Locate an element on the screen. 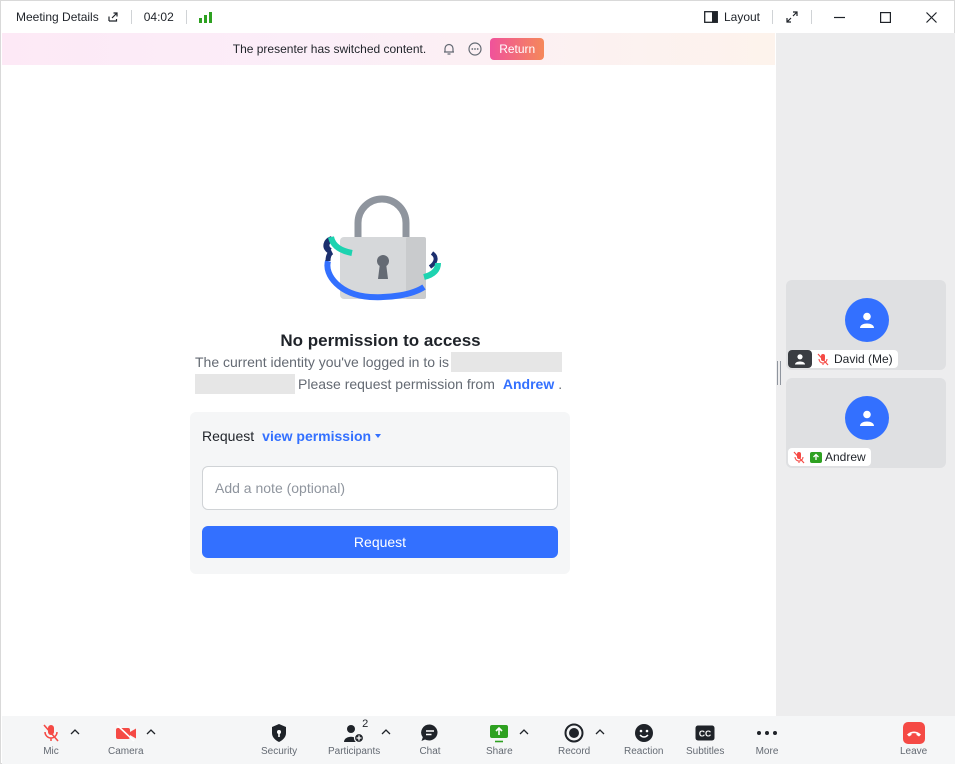 This screenshot has width=955, height=764. mic-button: Mic is located at coordinates (51, 739).